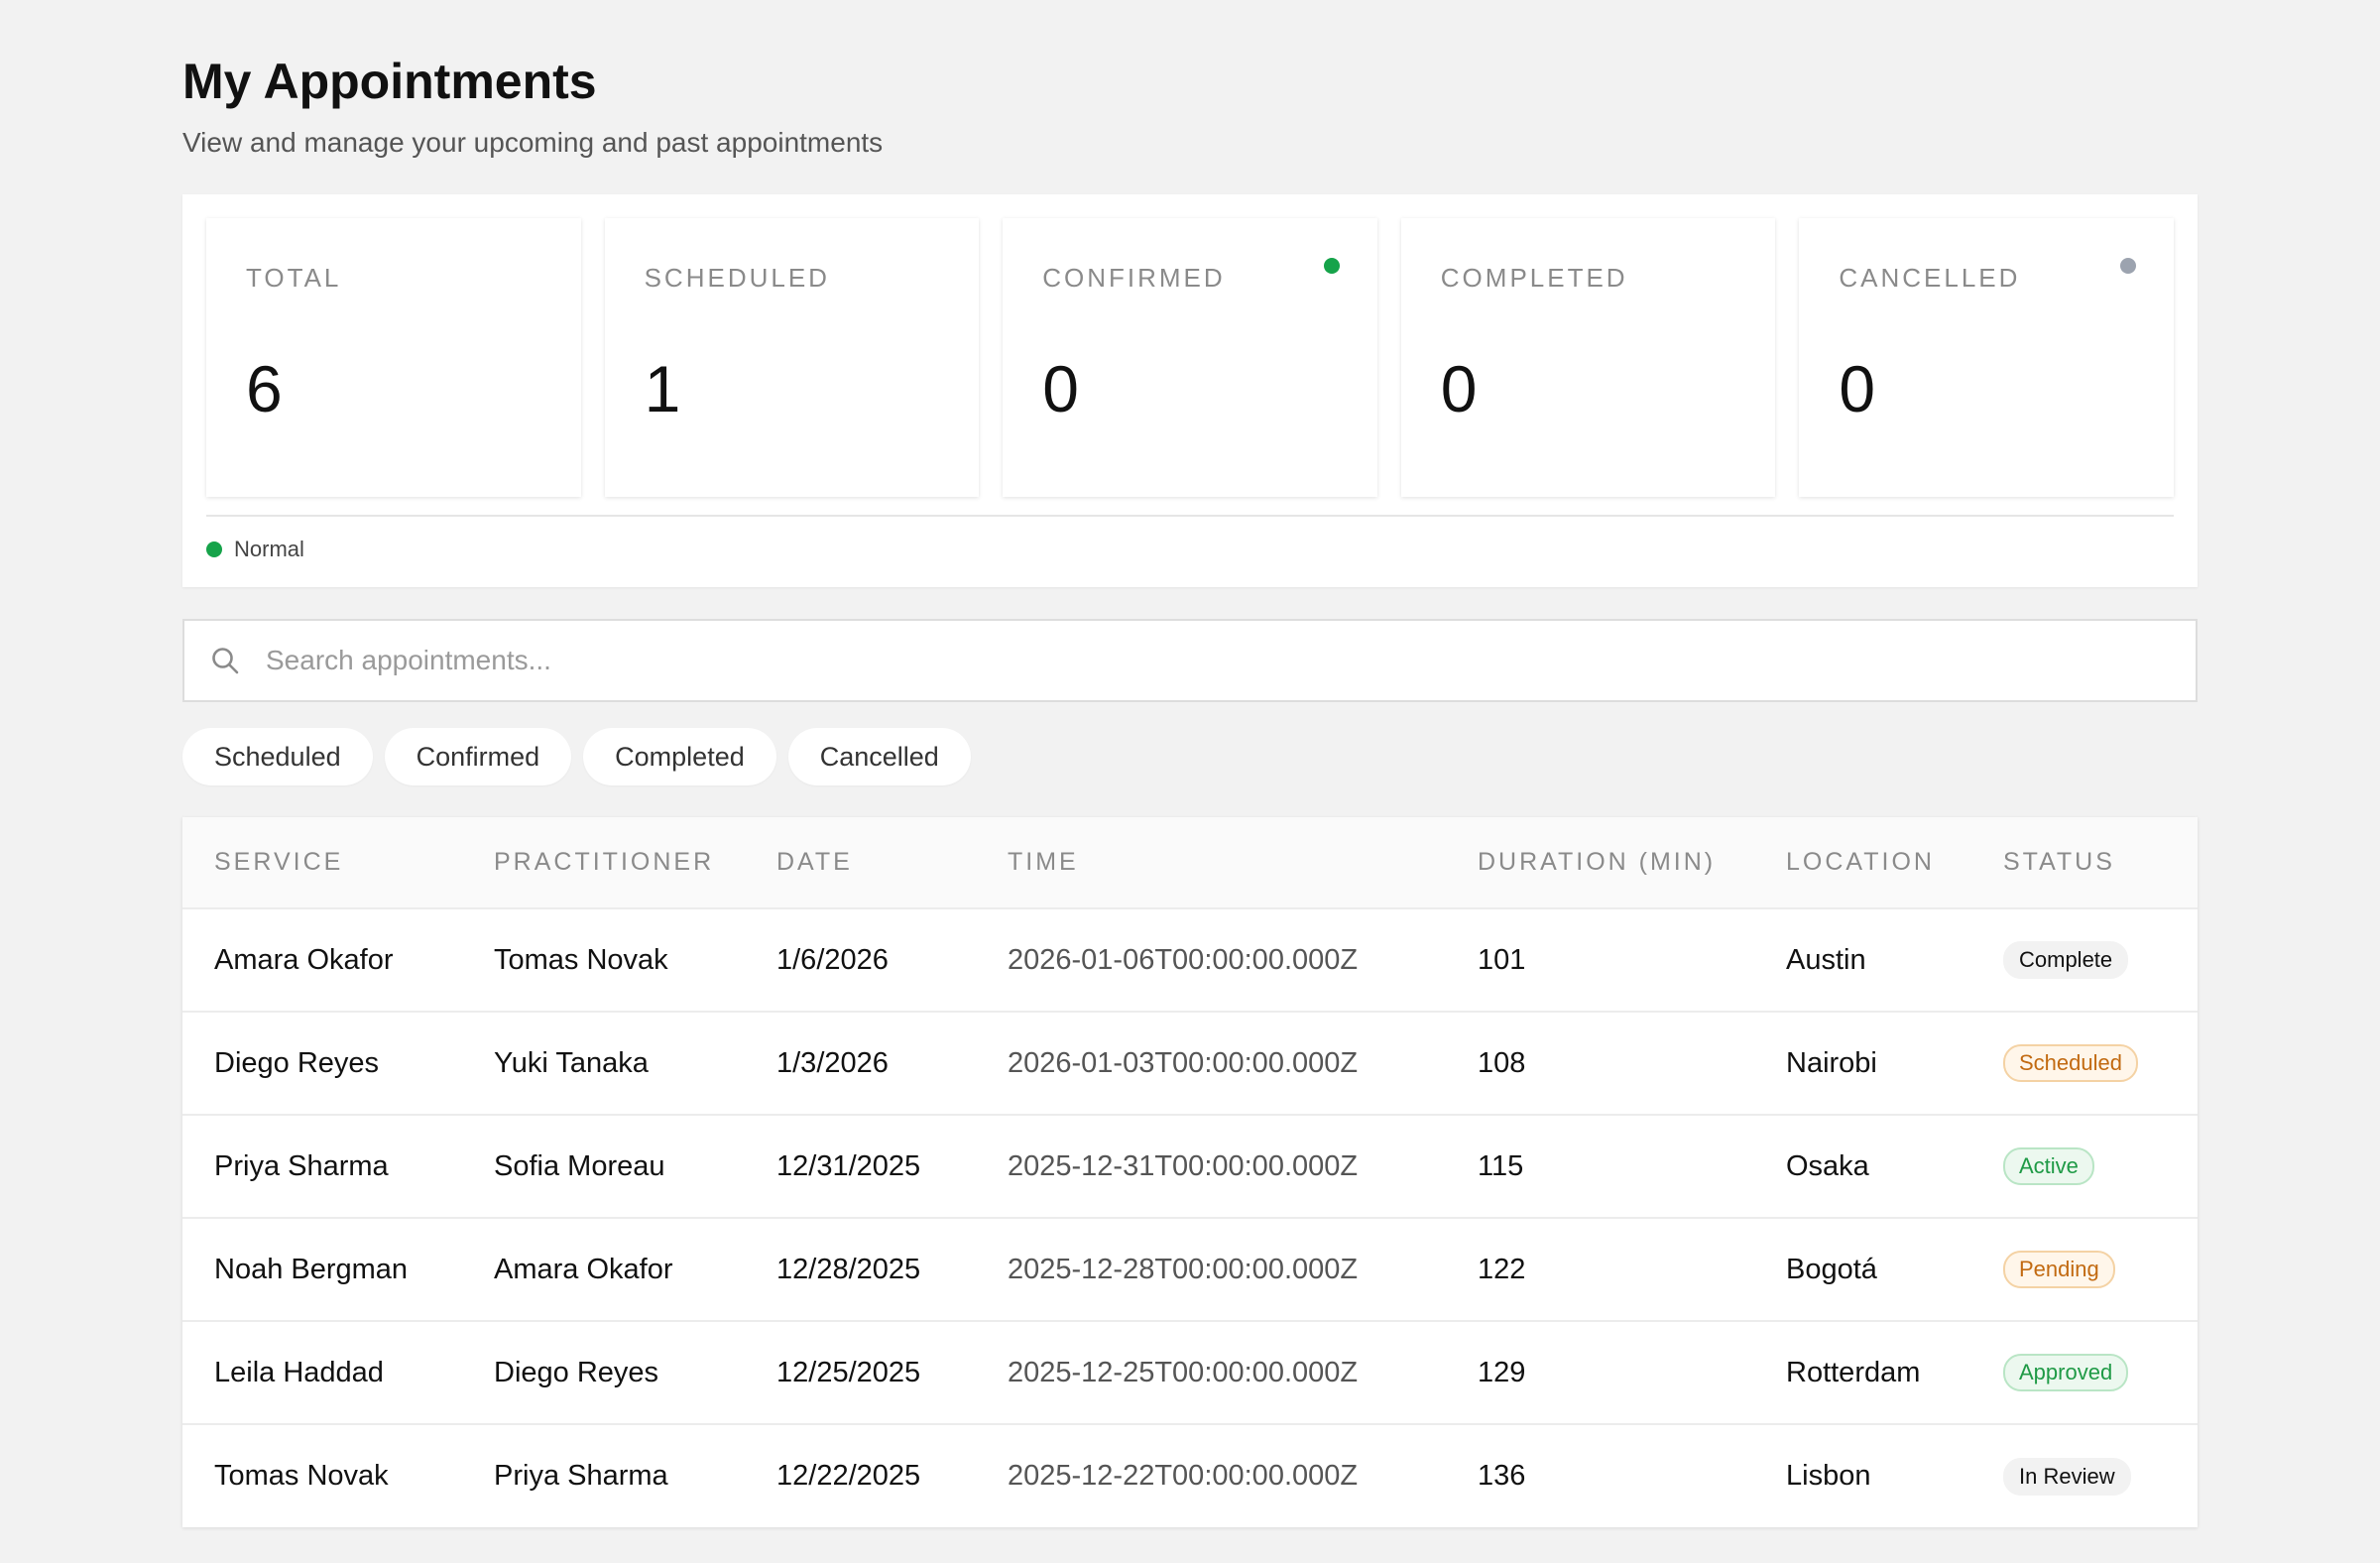 The image size is (2380, 1563). What do you see at coordinates (1190, 549) in the screenshot?
I see `legend: Normal` at bounding box center [1190, 549].